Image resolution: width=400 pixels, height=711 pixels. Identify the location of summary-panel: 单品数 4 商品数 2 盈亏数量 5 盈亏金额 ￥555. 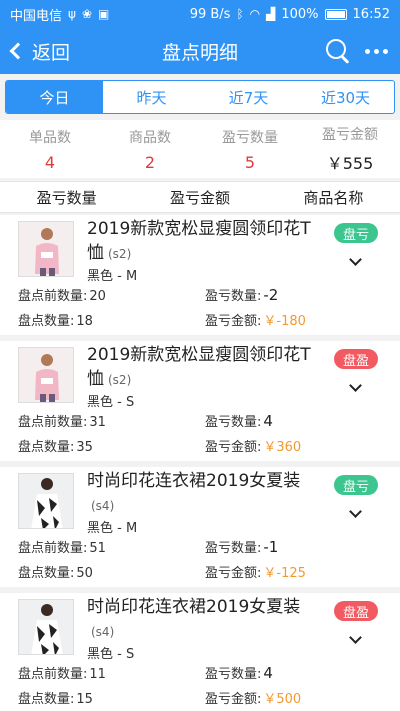
(200, 149).